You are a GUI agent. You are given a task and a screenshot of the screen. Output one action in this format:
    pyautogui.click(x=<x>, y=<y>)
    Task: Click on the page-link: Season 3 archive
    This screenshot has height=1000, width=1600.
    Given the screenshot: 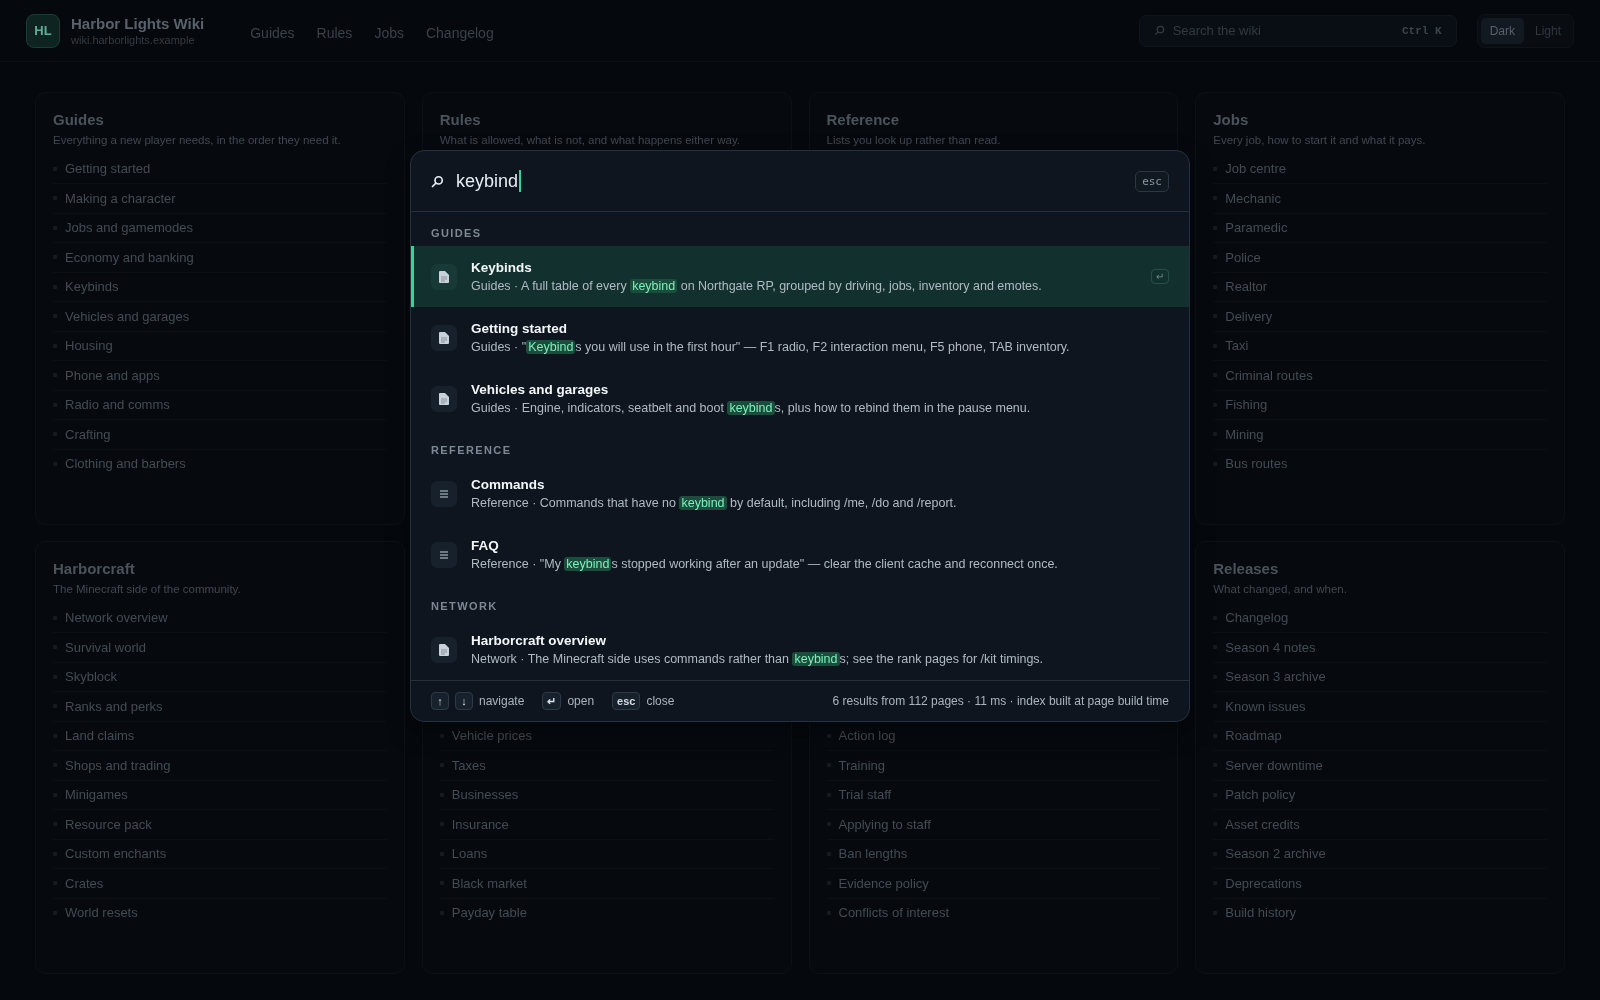 What is the action you would take?
    pyautogui.click(x=1275, y=677)
    